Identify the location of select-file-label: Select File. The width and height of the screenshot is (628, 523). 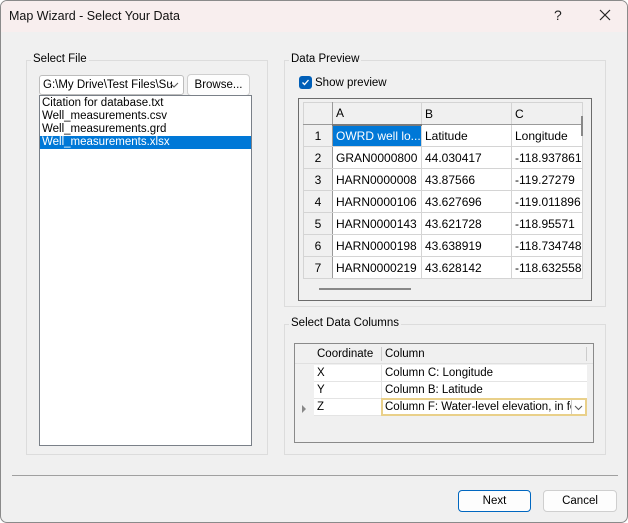
(60, 59).